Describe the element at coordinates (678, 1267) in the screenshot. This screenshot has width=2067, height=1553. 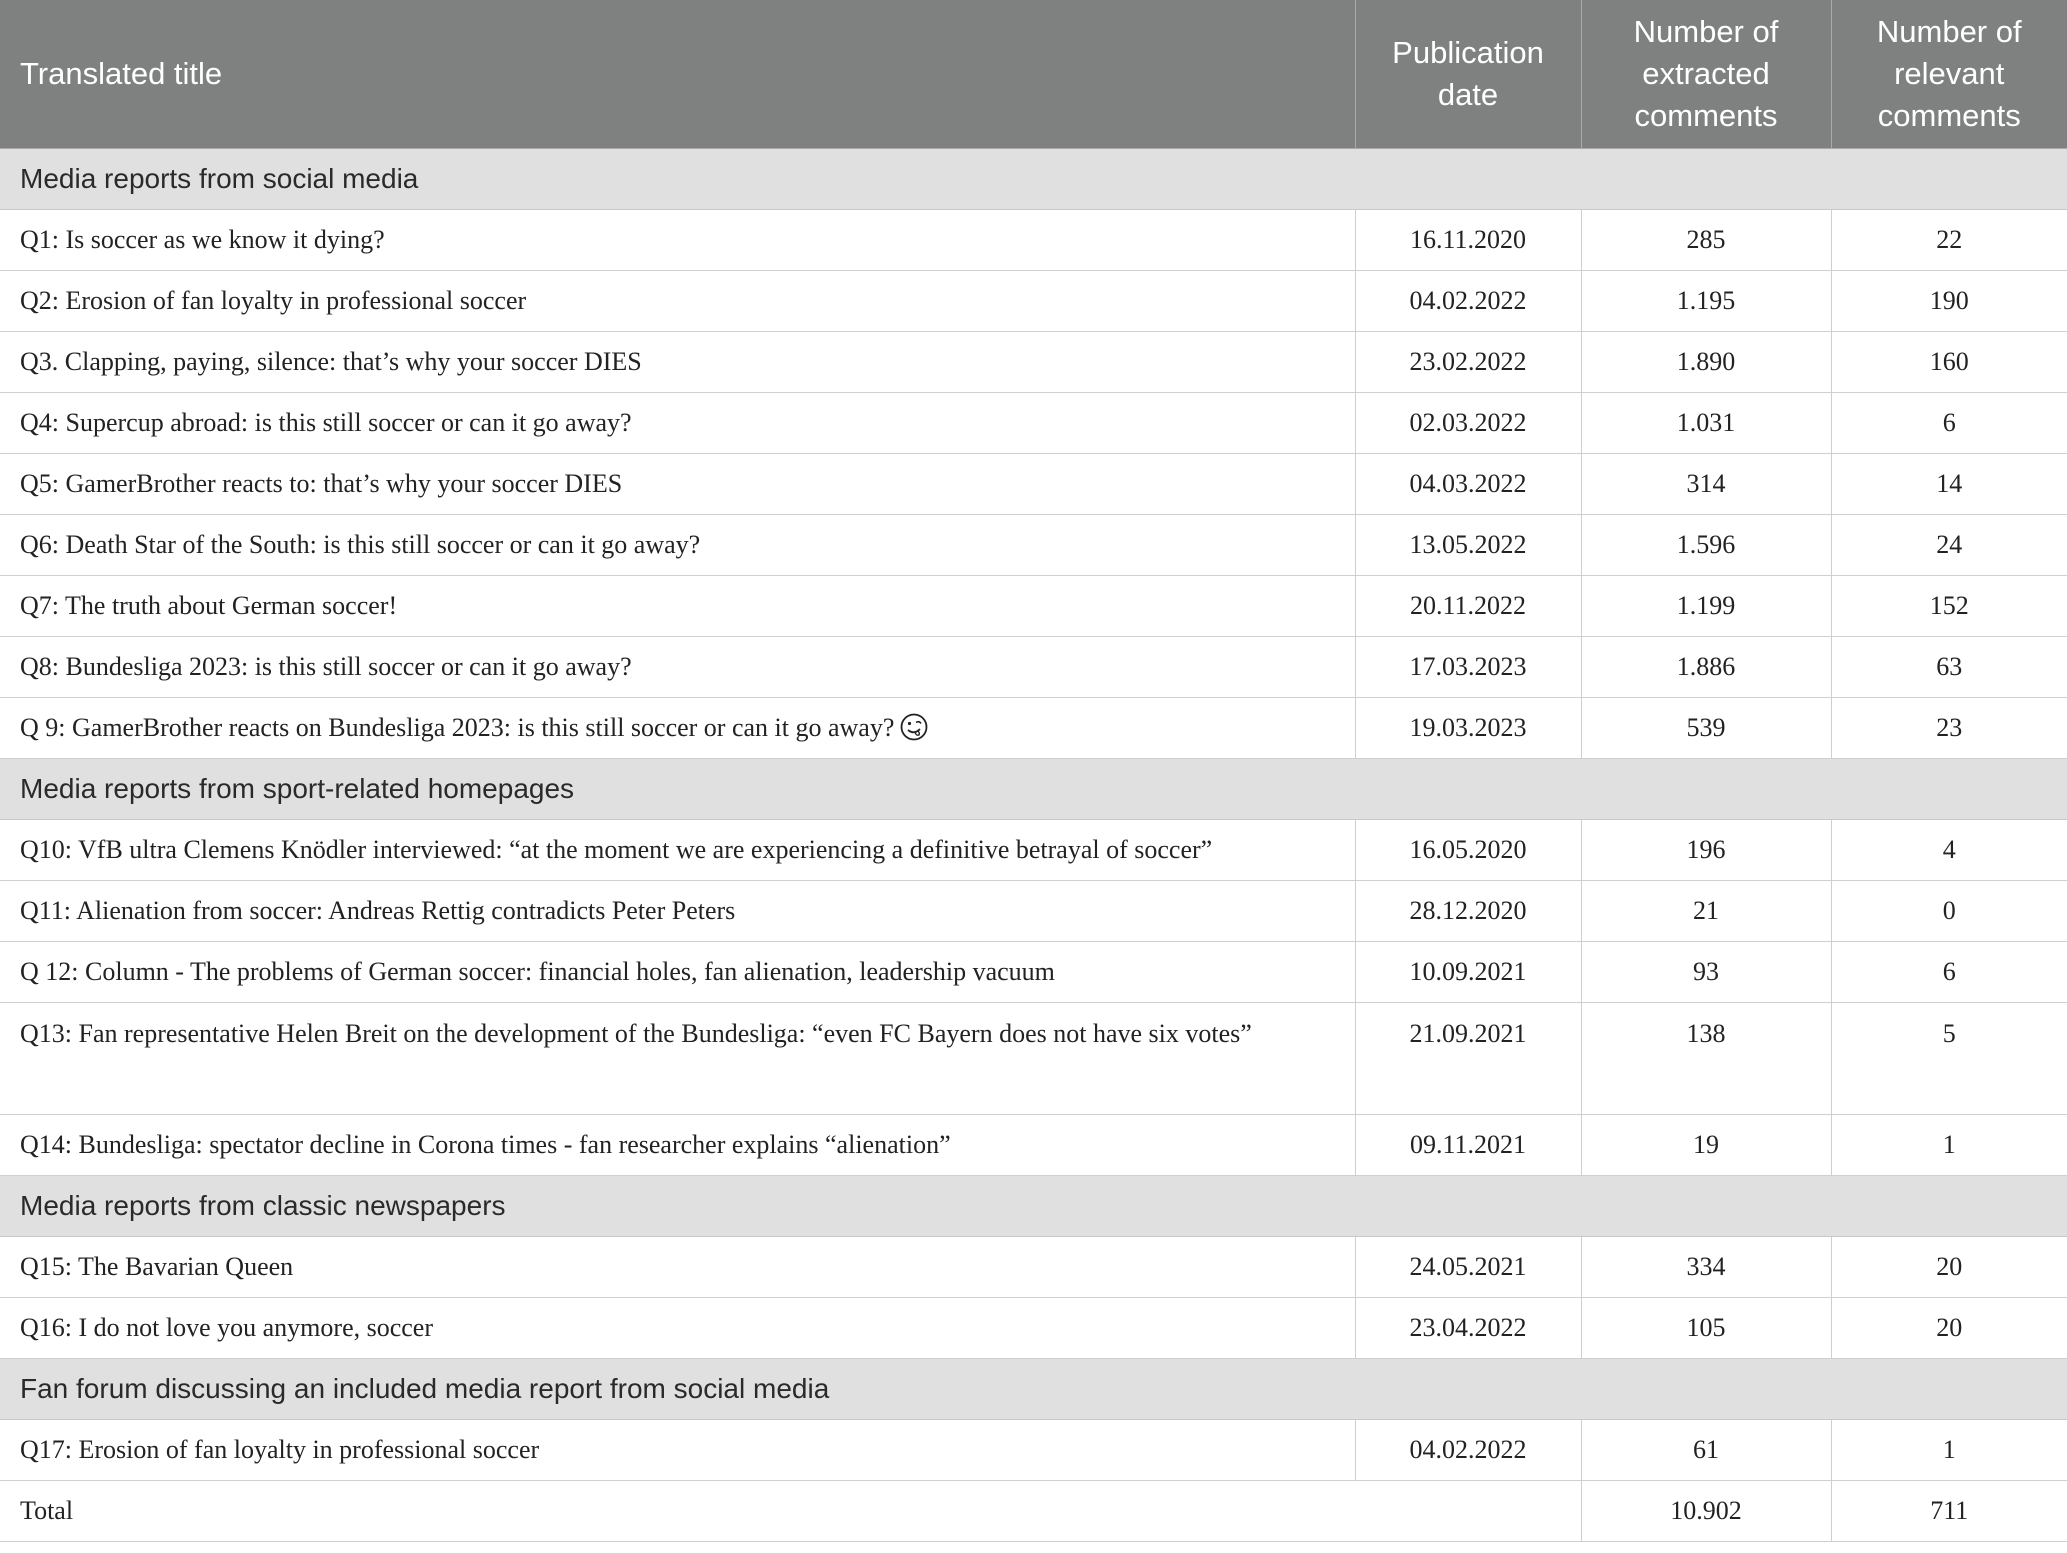
I see `row-title: Q15: The Bavarian Queen` at that location.